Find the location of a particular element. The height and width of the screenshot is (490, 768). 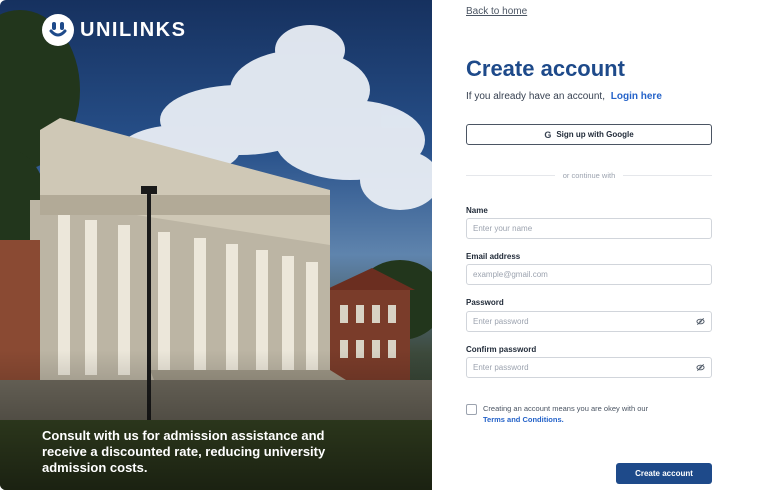

divider-text: or continue with is located at coordinates (589, 175).